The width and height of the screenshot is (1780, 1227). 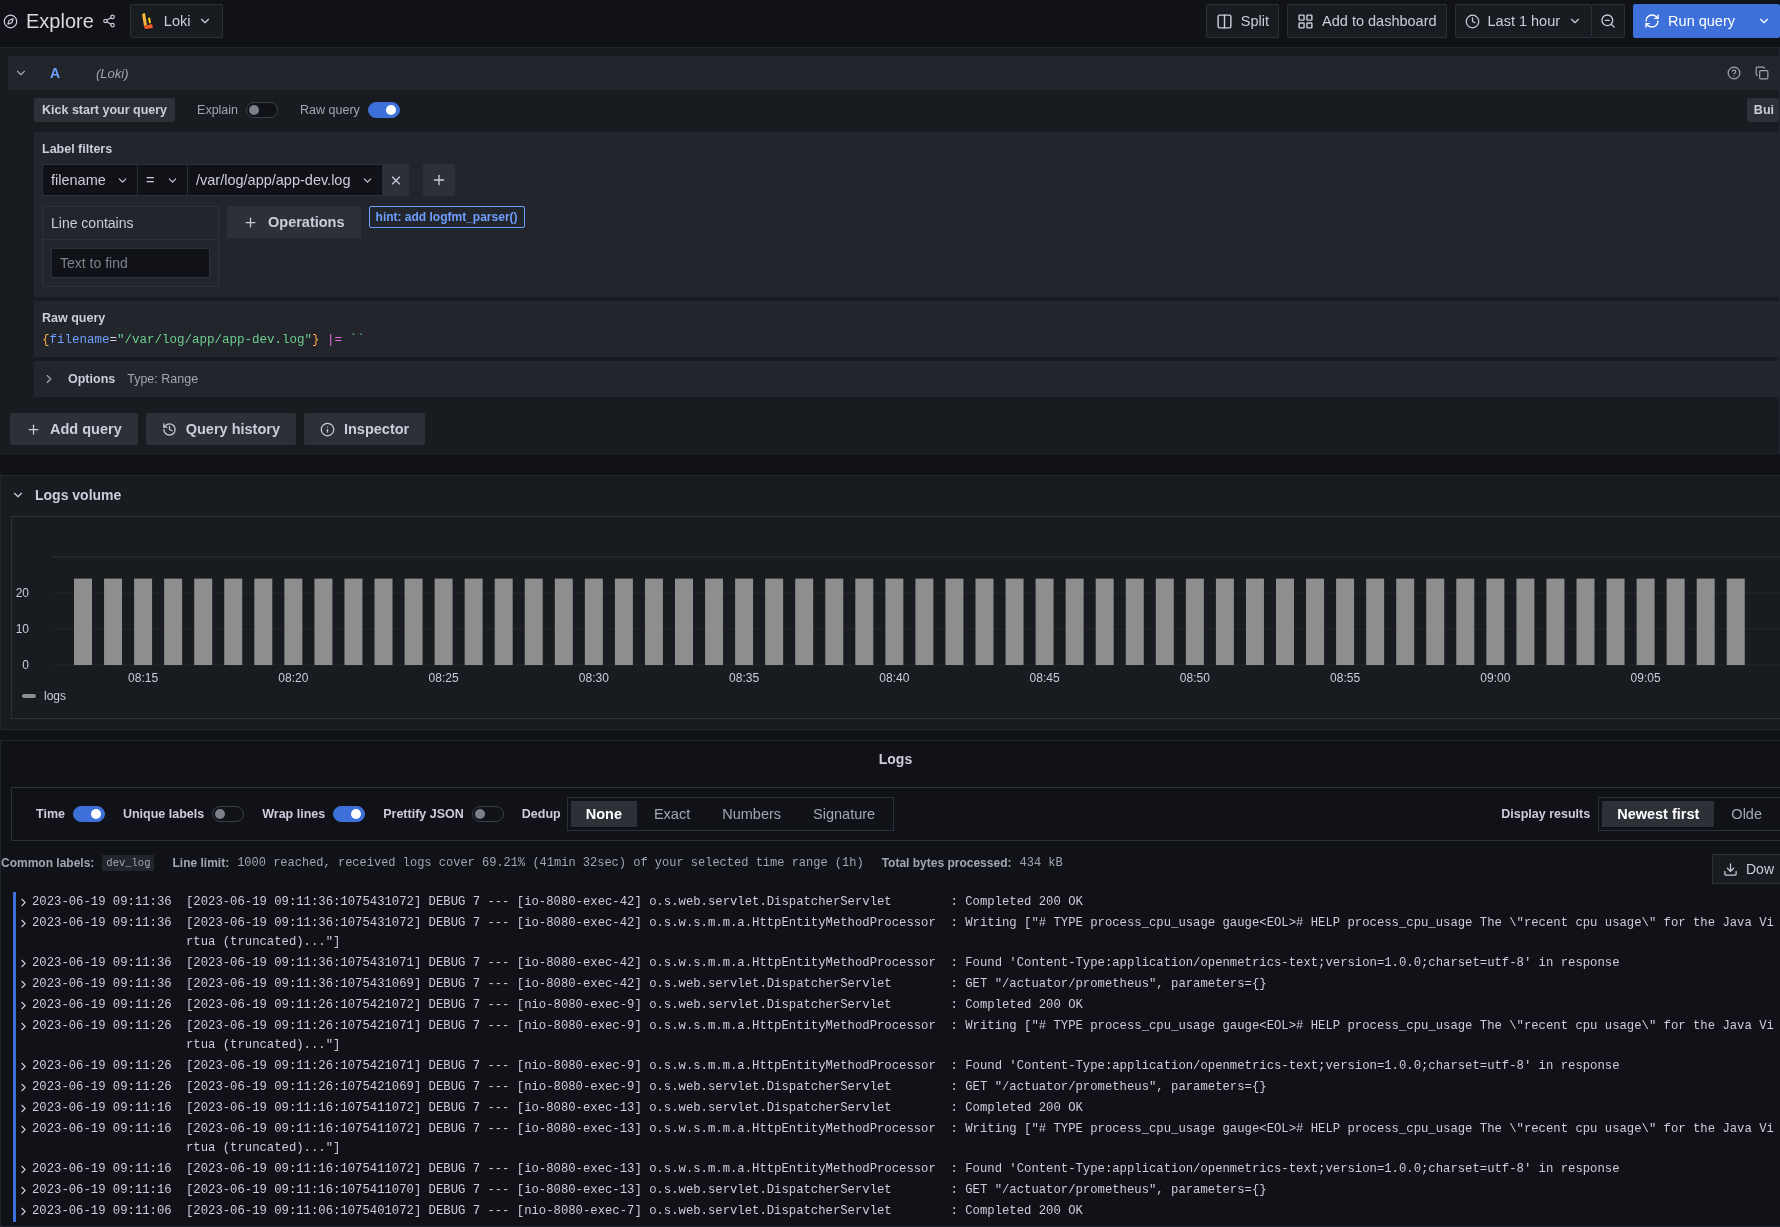 What do you see at coordinates (634, 1005) in the screenshot?
I see `log-message: [2023-06-19 09:11:26:1075421072] DEBUG 7 --- [nio-8080-exec-9] o.s.web.servlet.DispatcherServlet : Completed 200 OK` at bounding box center [634, 1005].